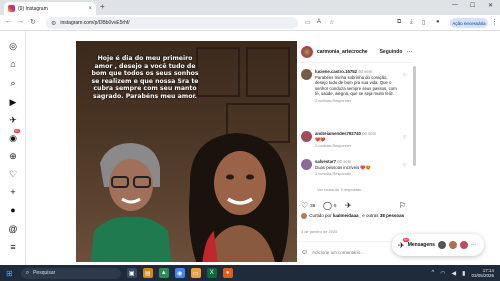 The height and width of the screenshot is (281, 500). What do you see at coordinates (304, 205) in the screenshot?
I see `heart-icon: ♡` at bounding box center [304, 205].